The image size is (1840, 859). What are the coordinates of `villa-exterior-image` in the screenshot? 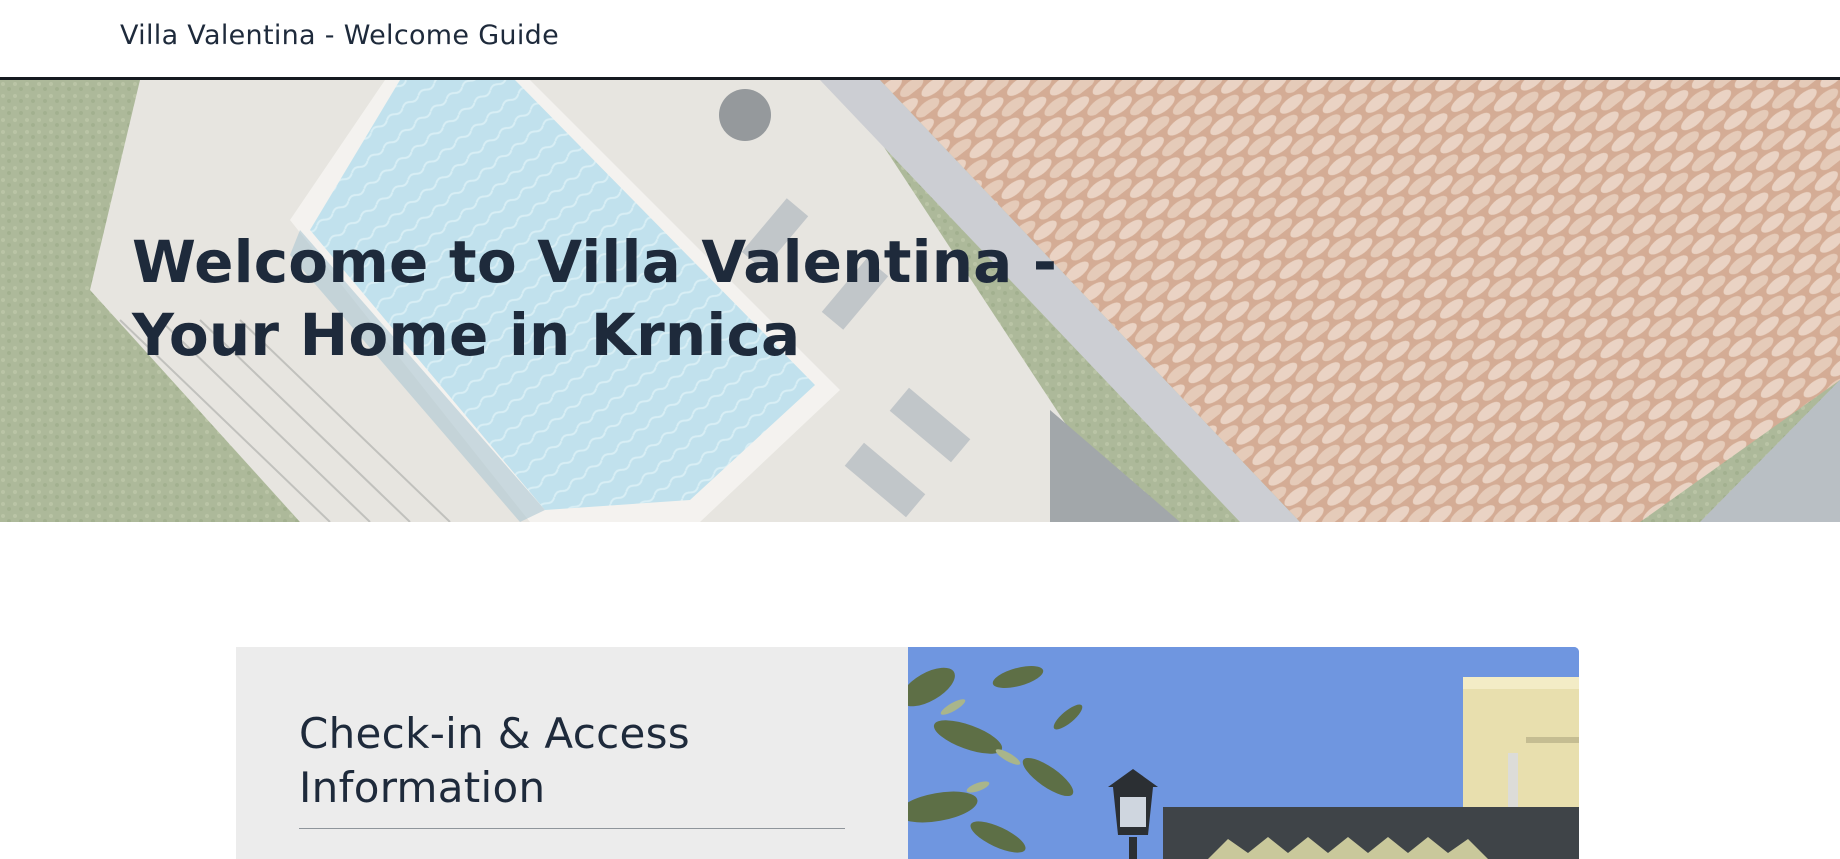 It's located at (1243, 753).